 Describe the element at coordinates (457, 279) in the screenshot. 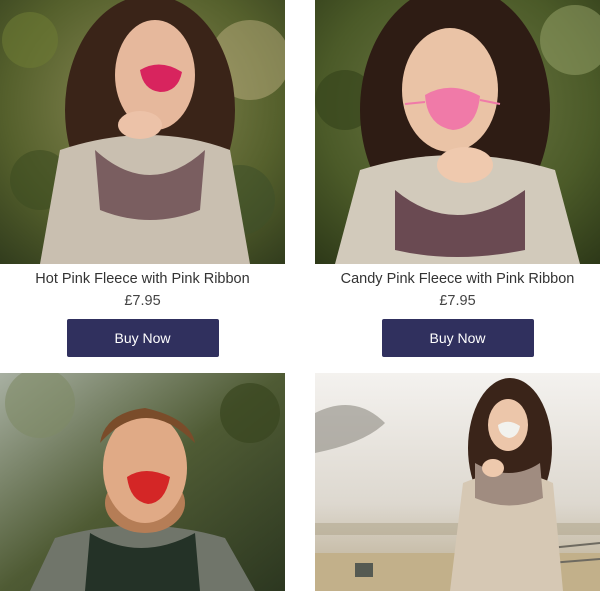

I see `product-title: Candy Pink Fleece with Pink Ribbon` at that location.